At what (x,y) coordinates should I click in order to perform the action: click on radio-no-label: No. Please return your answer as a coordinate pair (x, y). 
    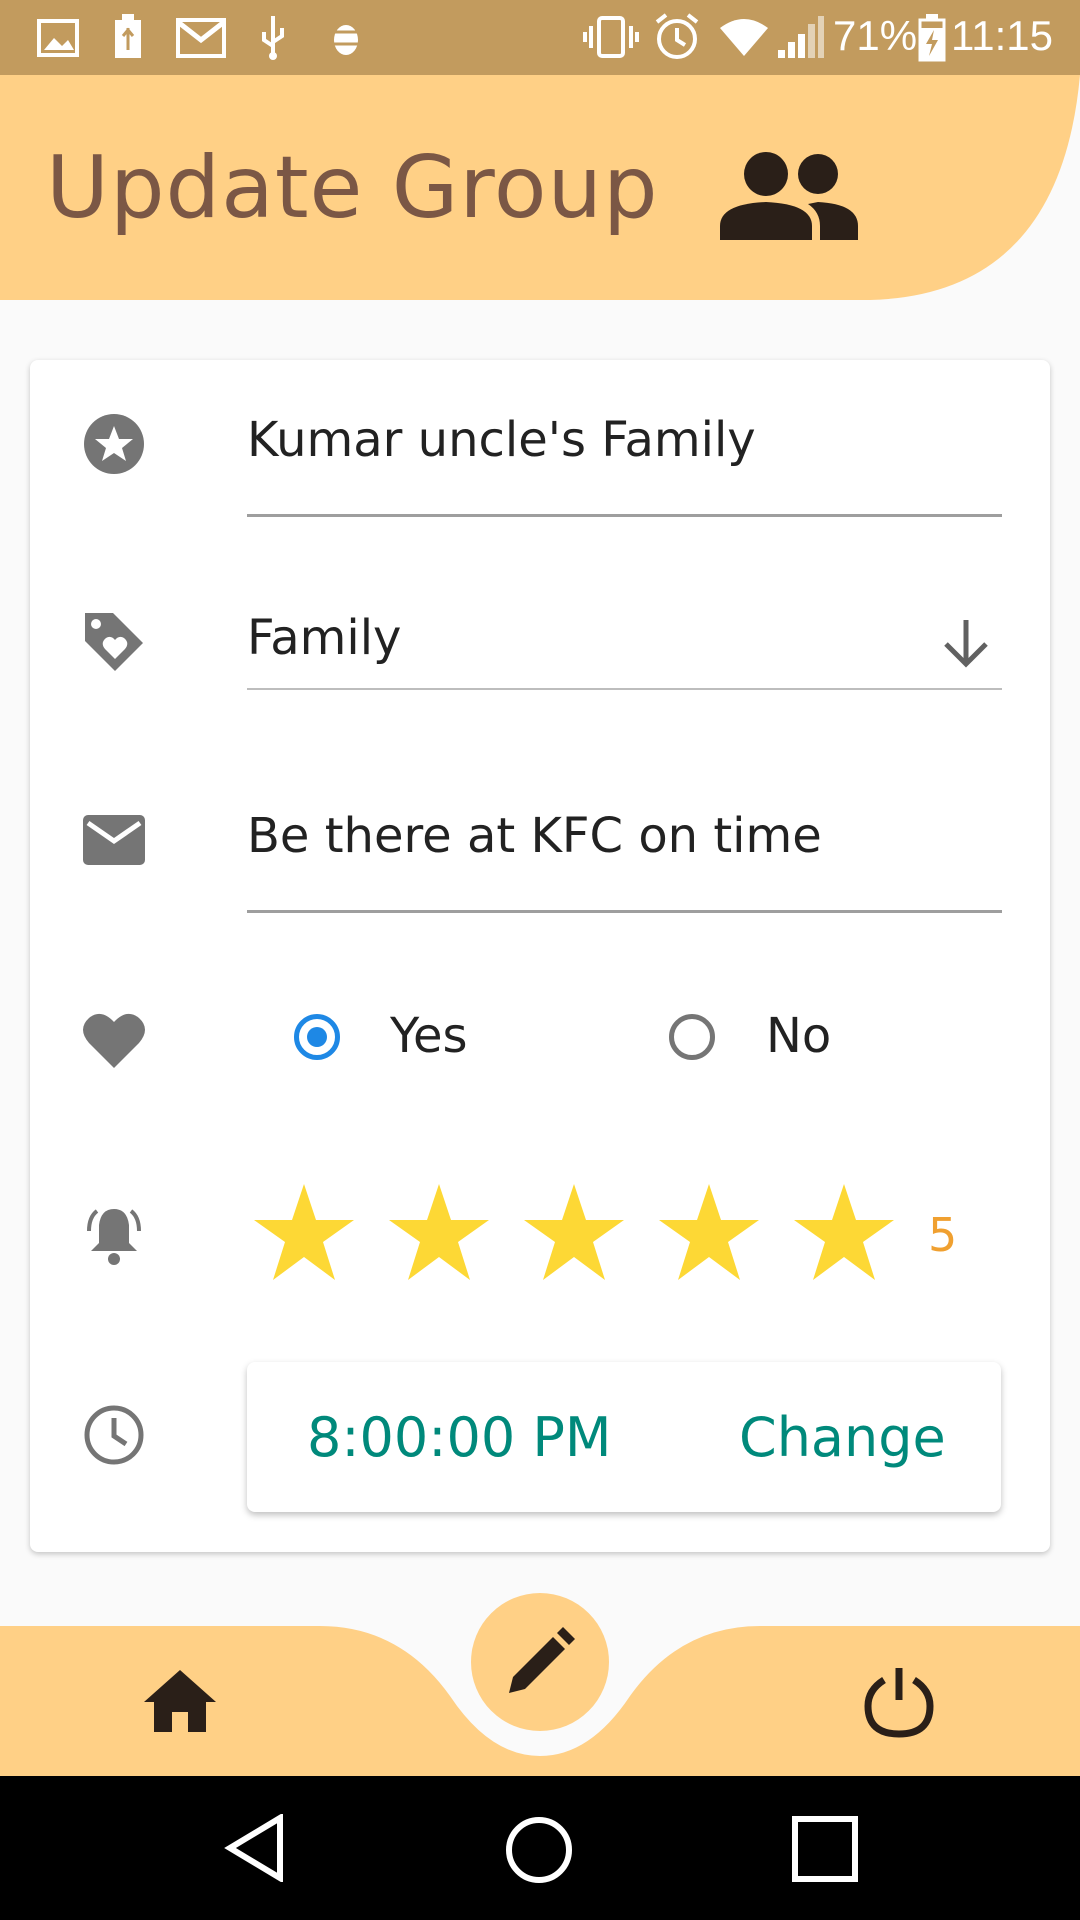
    Looking at the image, I should click on (798, 1036).